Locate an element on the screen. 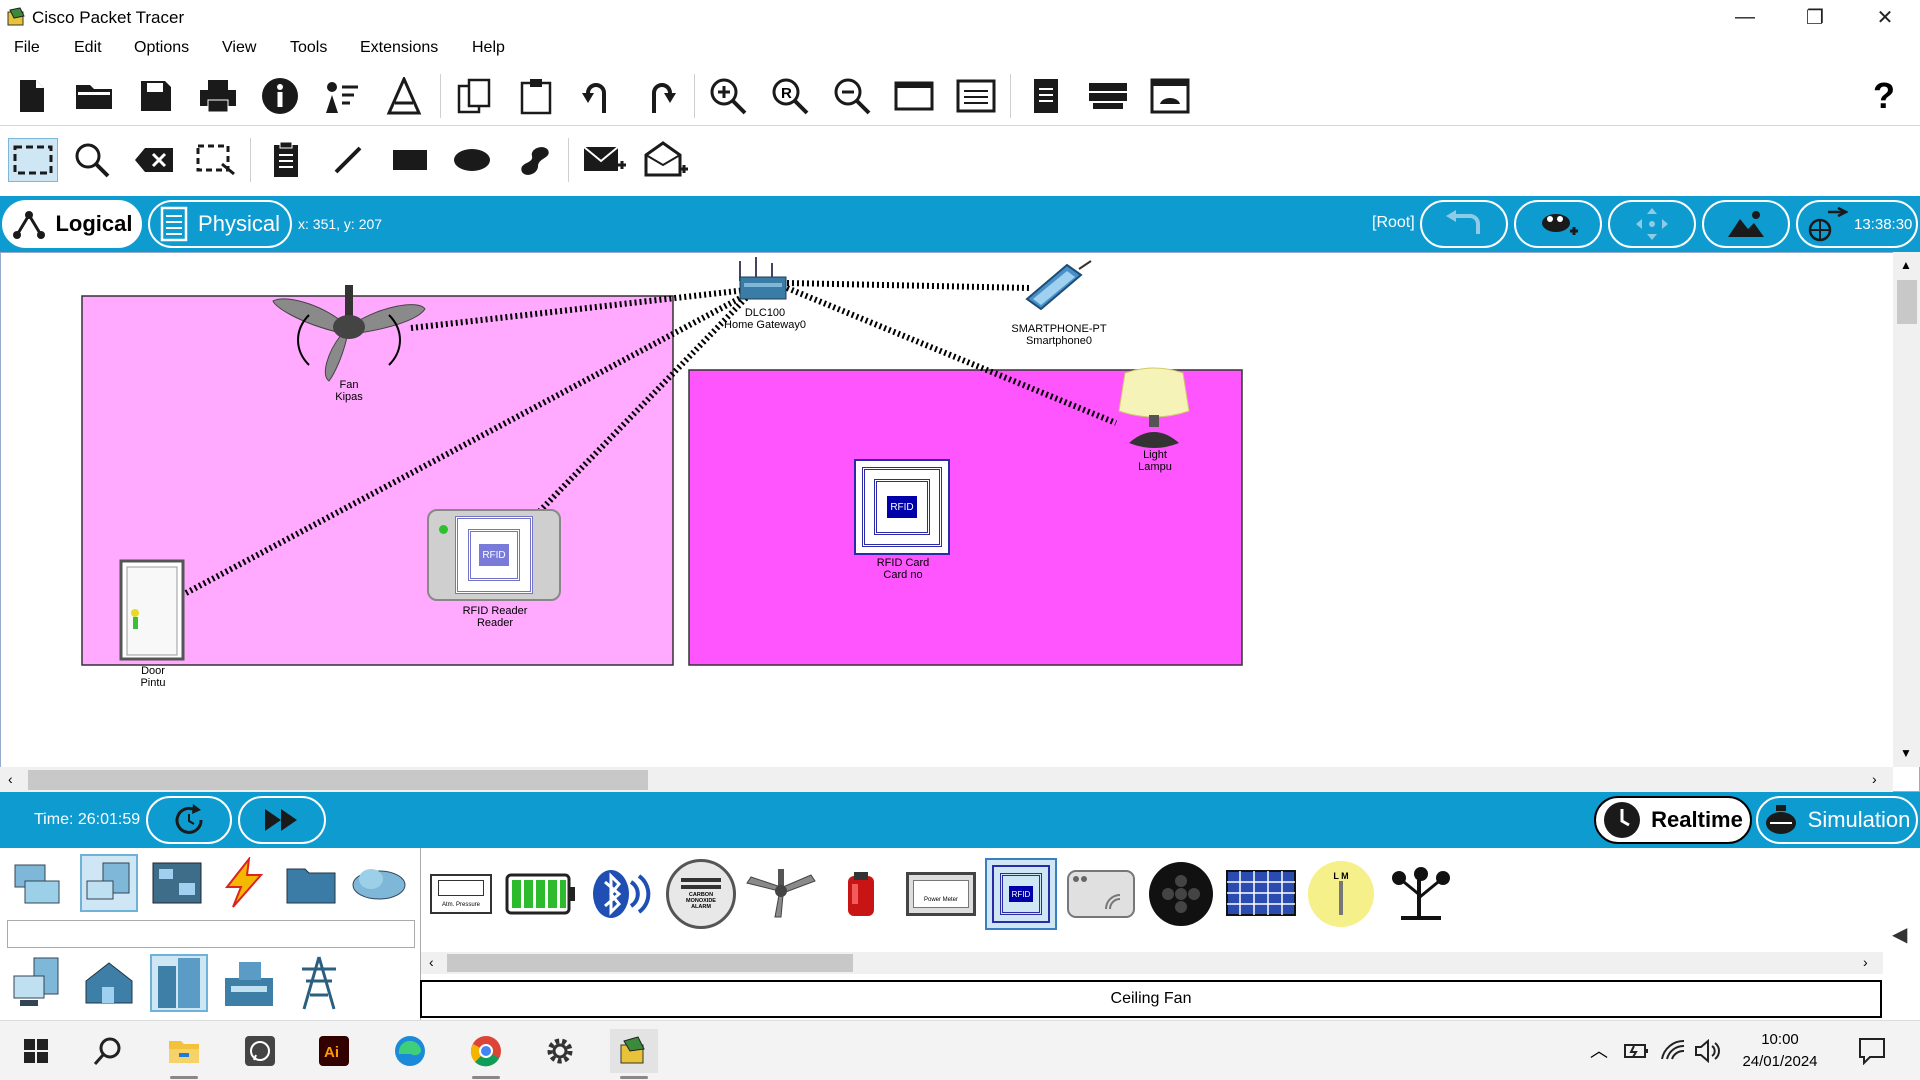 Image resolution: width=1920 pixels, height=1080 pixels. activity-wizard-icon is located at coordinates (342, 96).